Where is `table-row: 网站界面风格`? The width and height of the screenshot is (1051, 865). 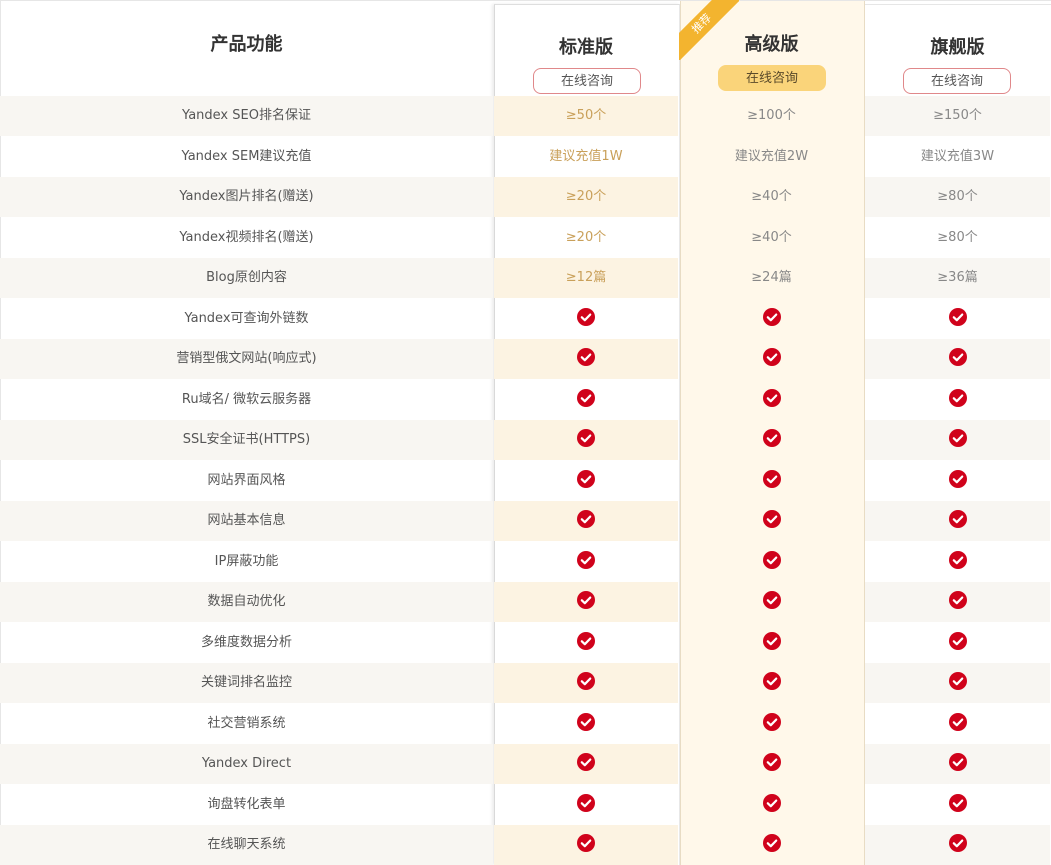 table-row: 网站界面风格 is located at coordinates (525, 481).